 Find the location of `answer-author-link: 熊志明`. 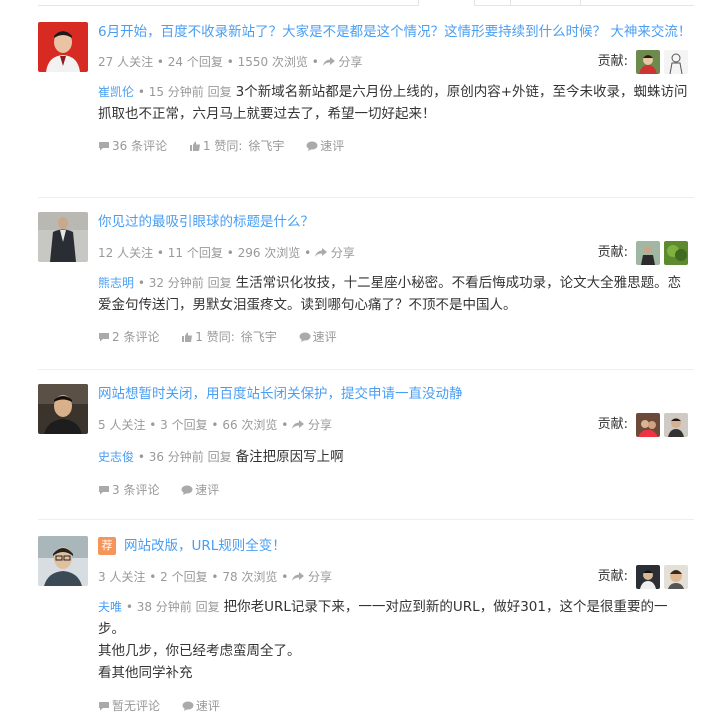

answer-author-link: 熊志明 is located at coordinates (116, 283).